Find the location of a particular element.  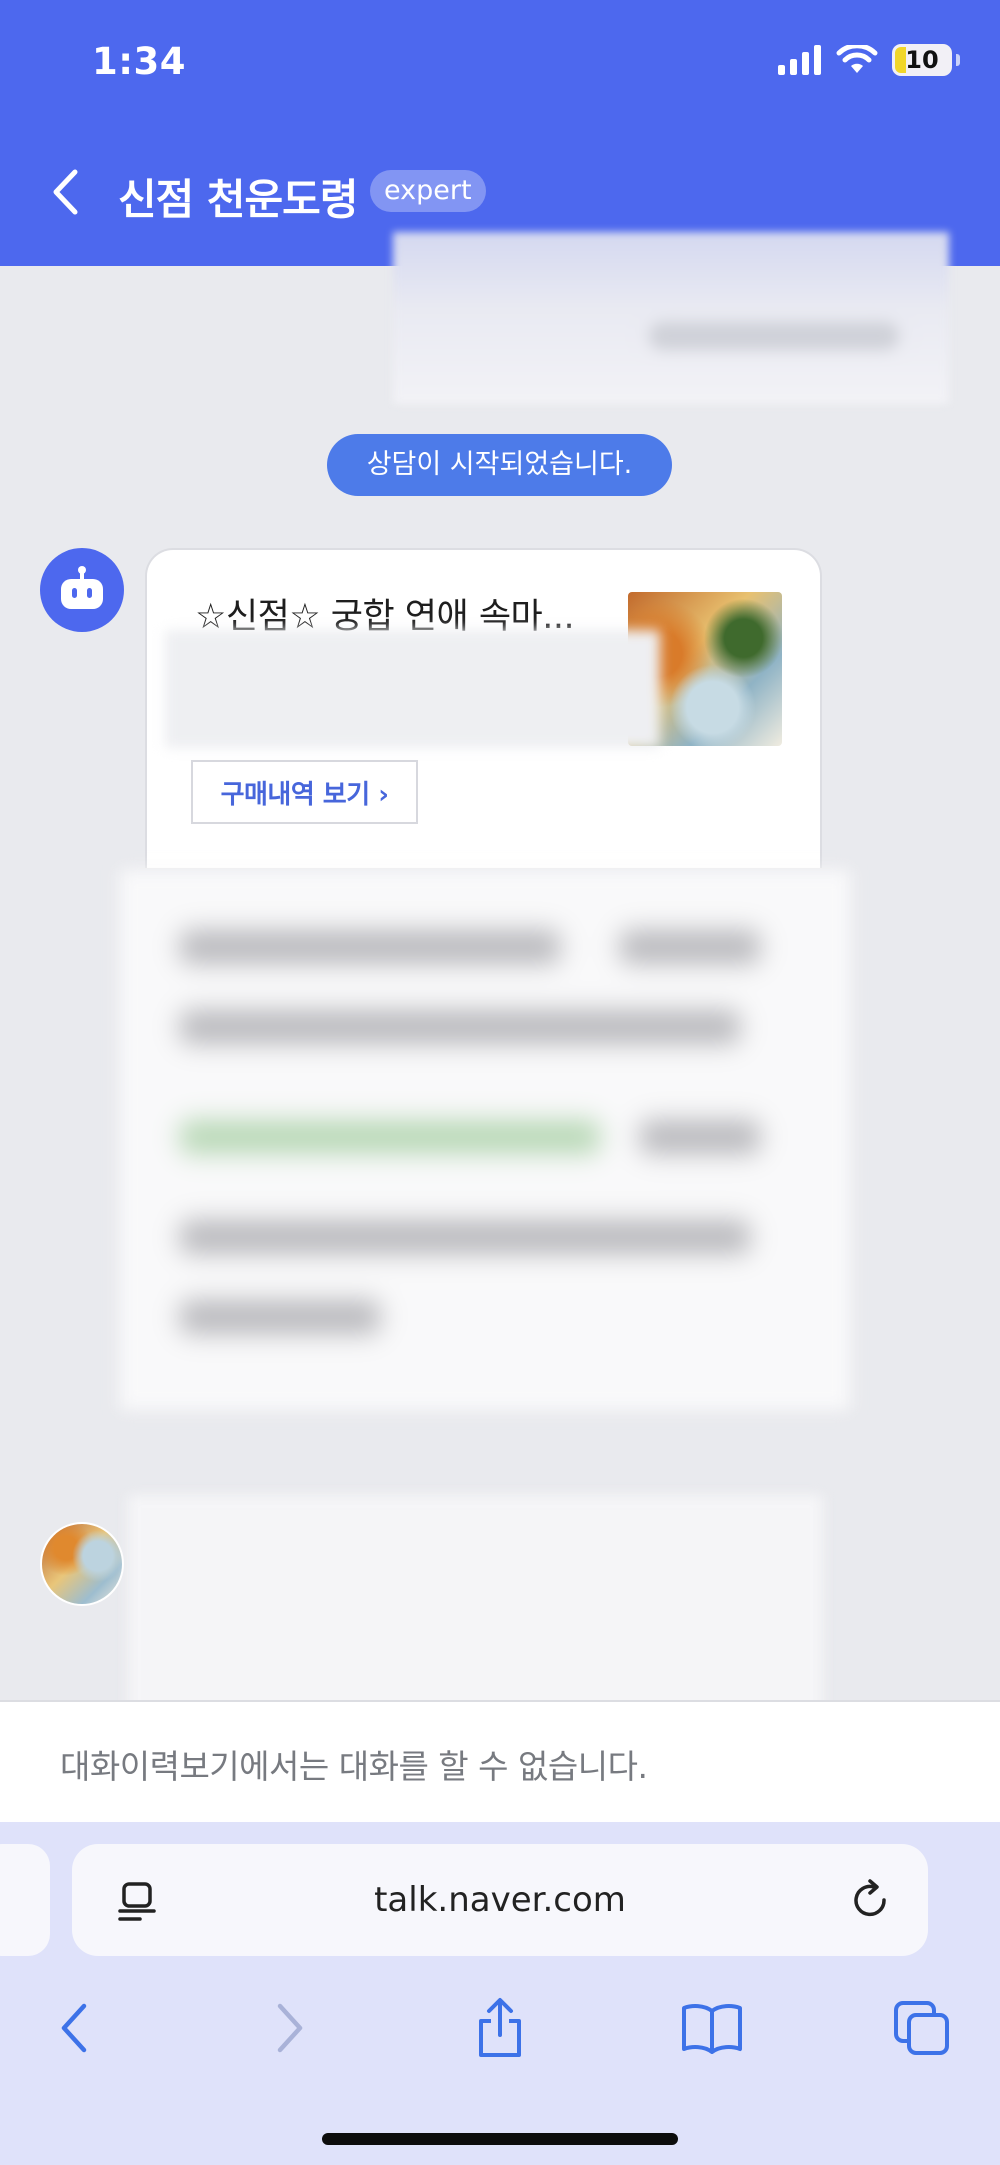

cellular-signal-icon is located at coordinates (799, 60).